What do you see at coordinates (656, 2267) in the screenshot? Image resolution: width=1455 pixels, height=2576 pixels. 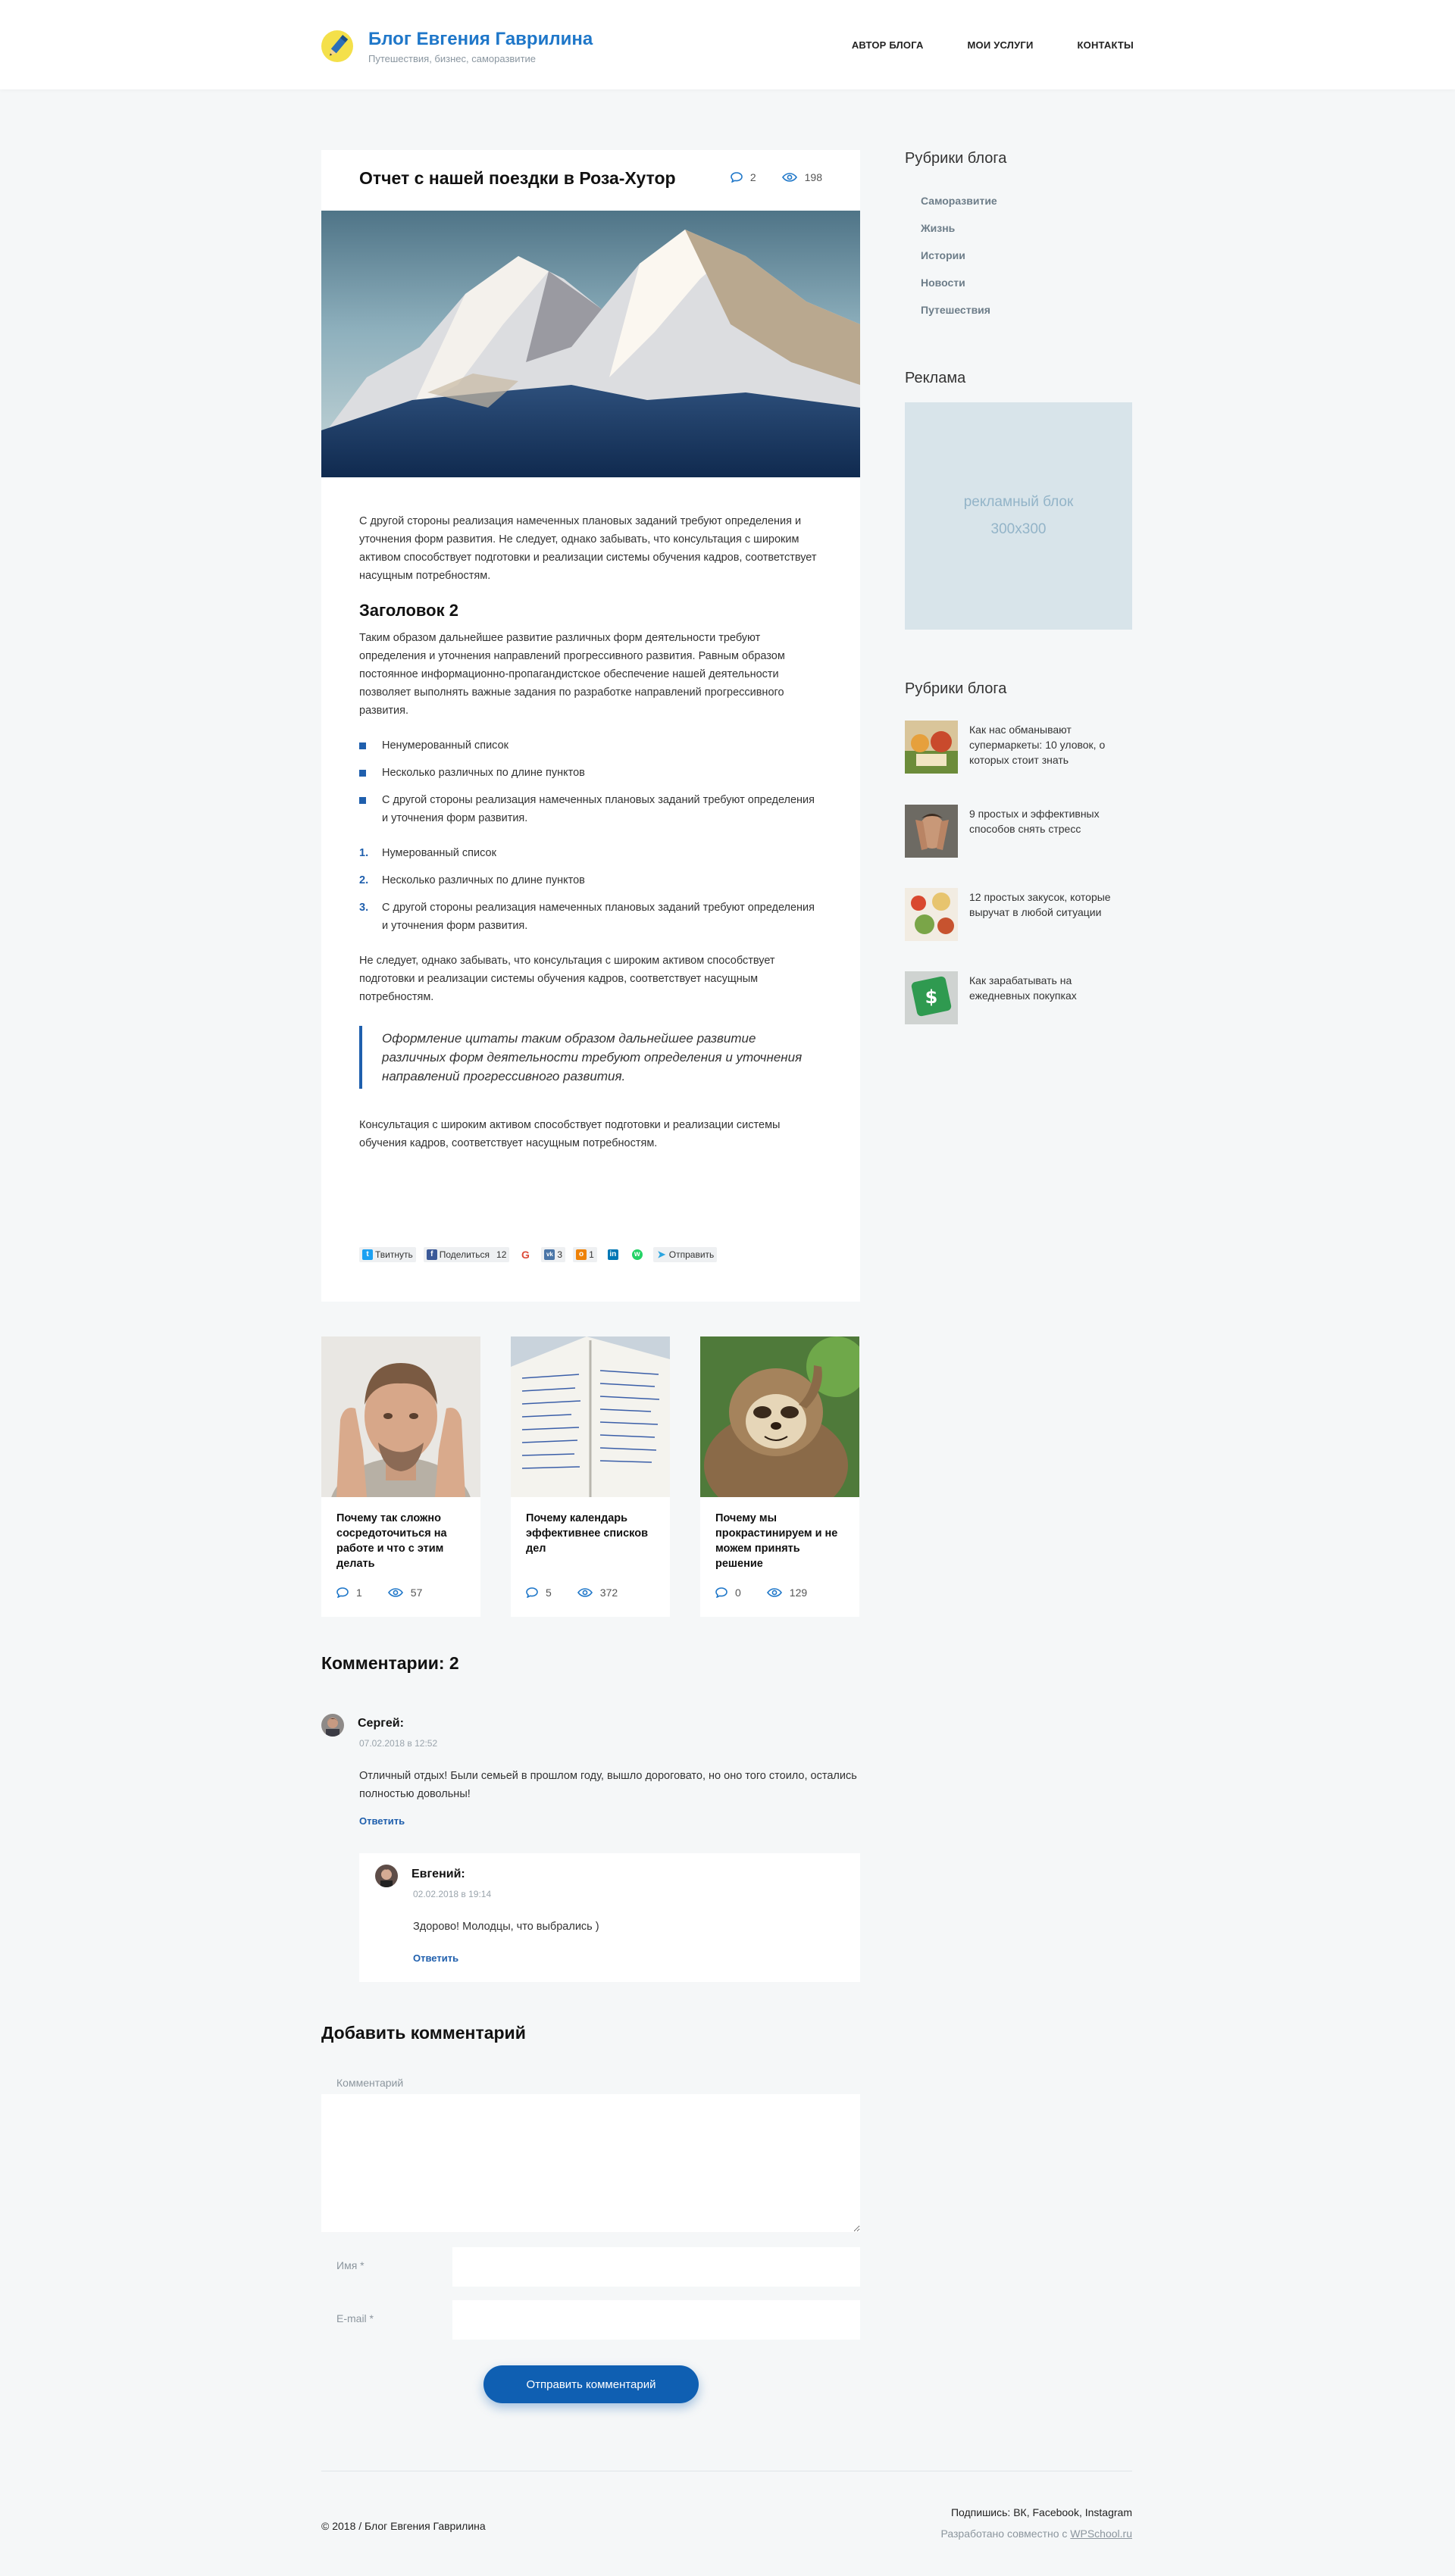 I see `name-input` at bounding box center [656, 2267].